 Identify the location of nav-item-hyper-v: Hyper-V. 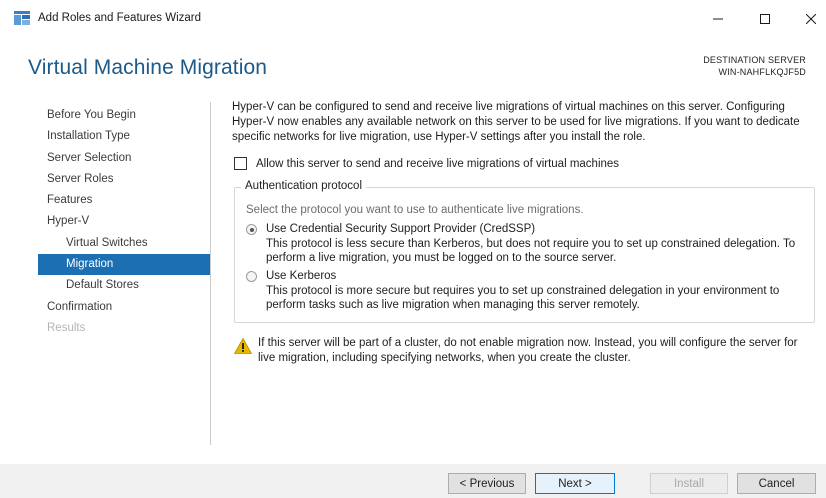
(124, 221).